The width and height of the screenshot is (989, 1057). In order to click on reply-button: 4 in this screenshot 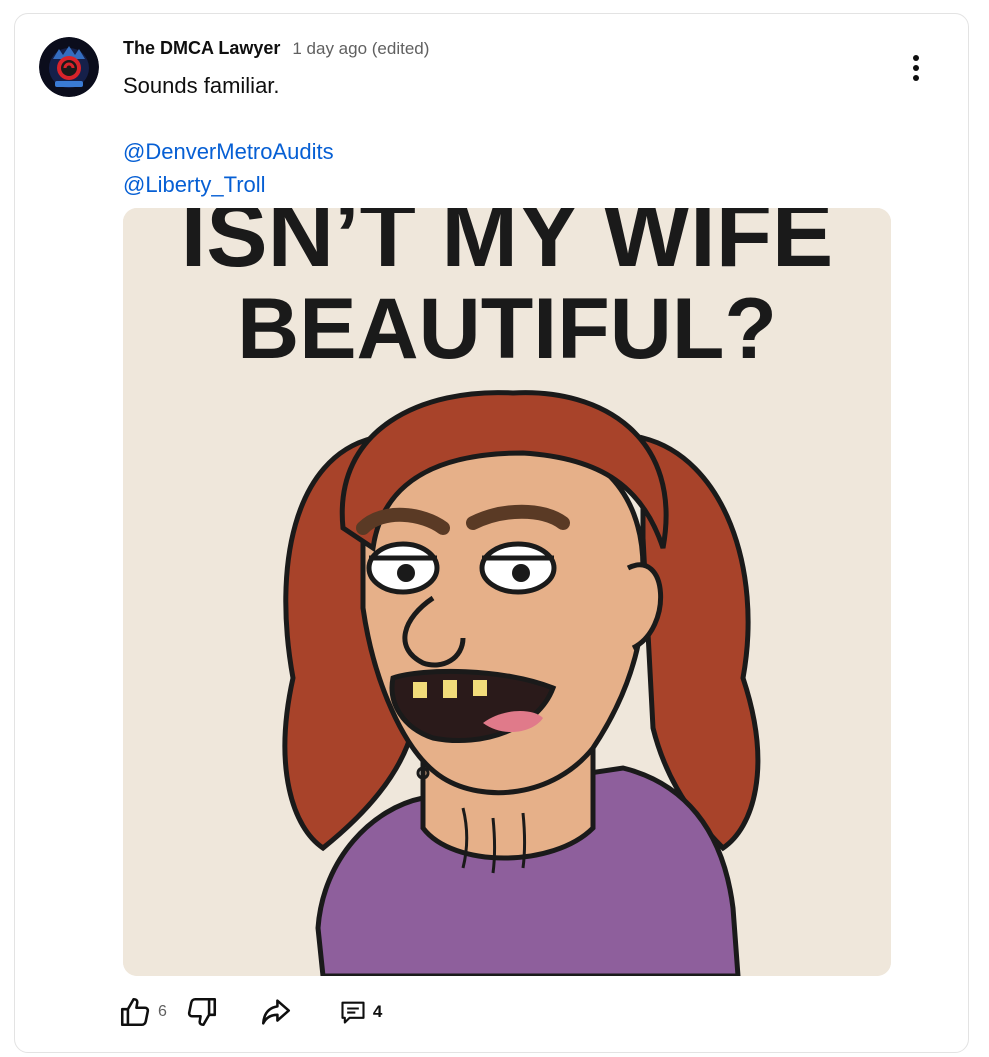, I will do `click(360, 1012)`.